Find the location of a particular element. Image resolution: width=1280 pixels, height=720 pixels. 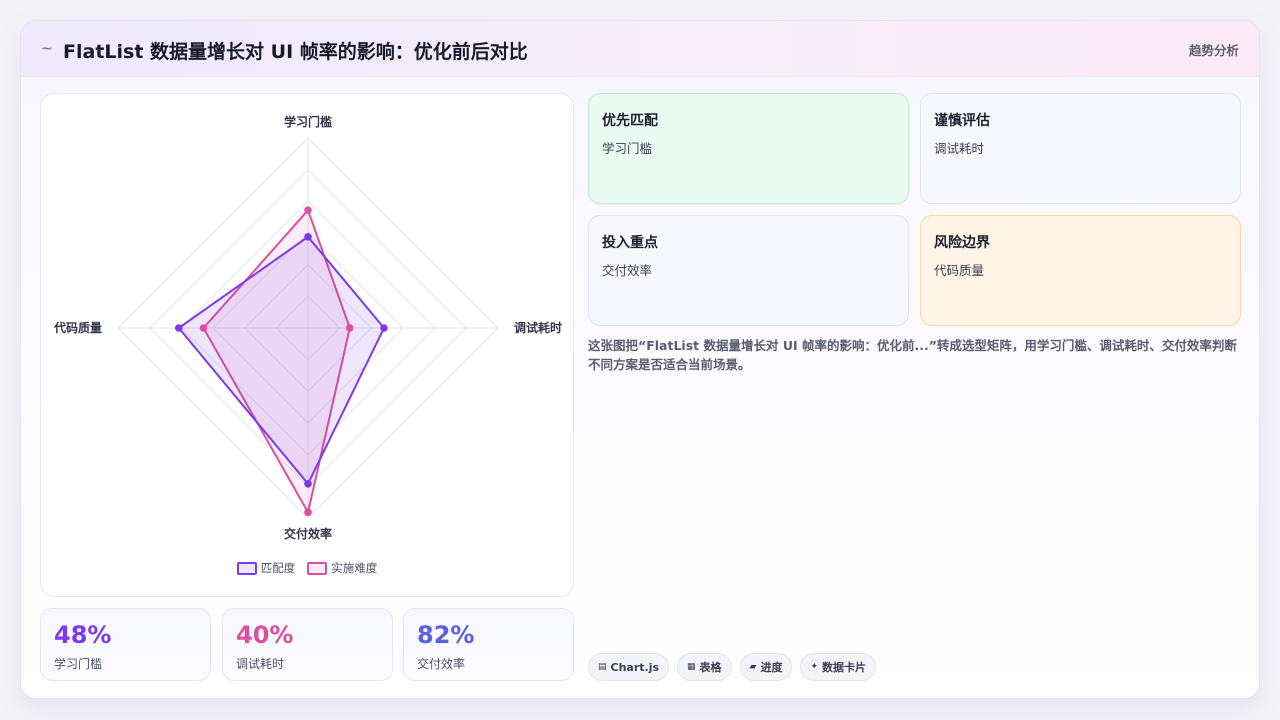

page-title: FlatList 数据量增长对 UI 帧率的影响：优化前后对比 is located at coordinates (295, 52).